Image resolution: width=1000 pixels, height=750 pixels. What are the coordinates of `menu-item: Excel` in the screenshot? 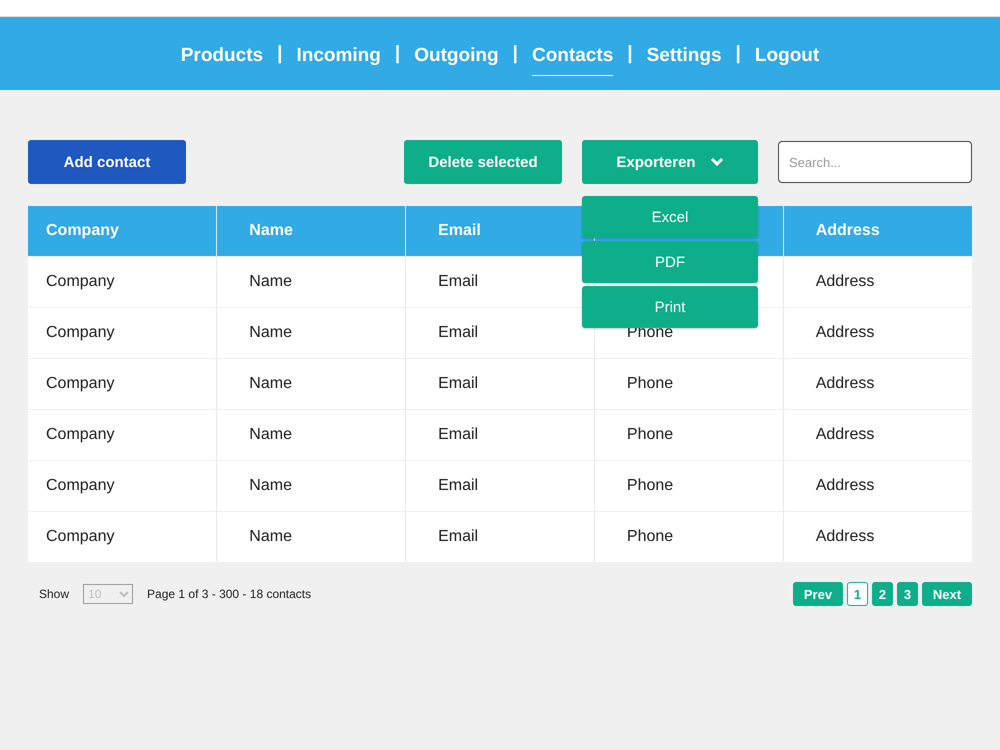 It's located at (670, 217).